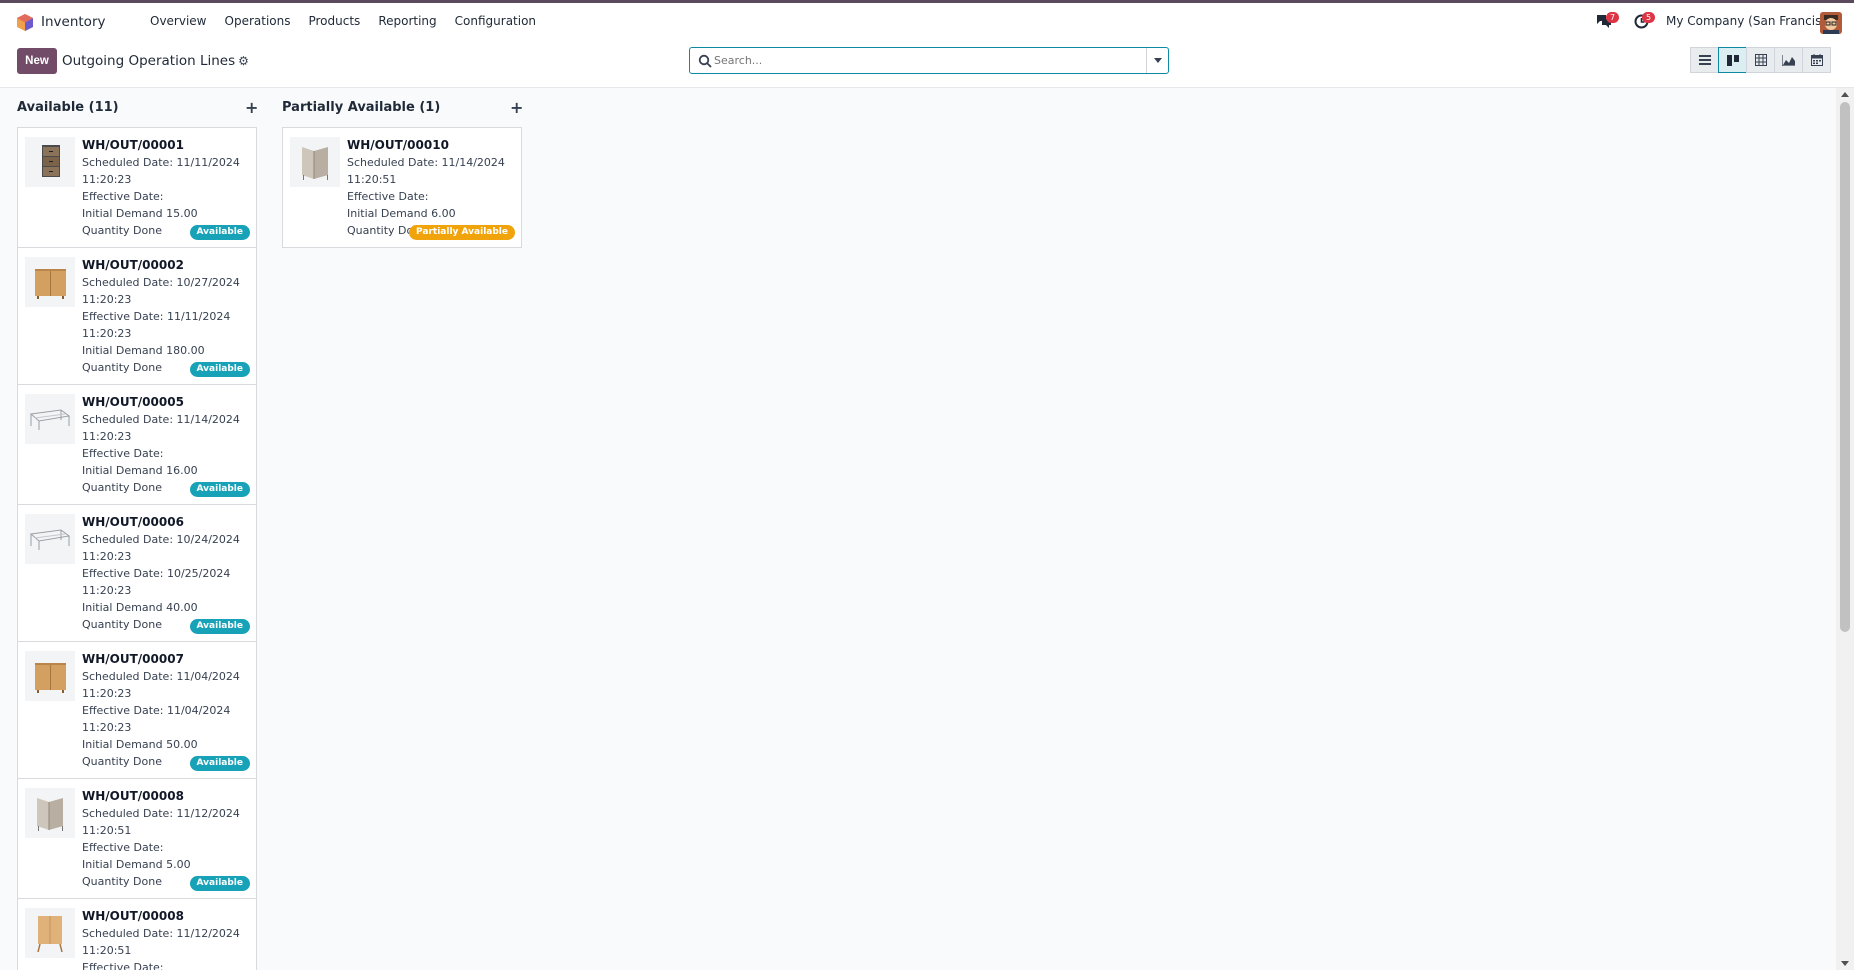 The image size is (1854, 970). I want to click on vertical-scrollbar, so click(1845, 529).